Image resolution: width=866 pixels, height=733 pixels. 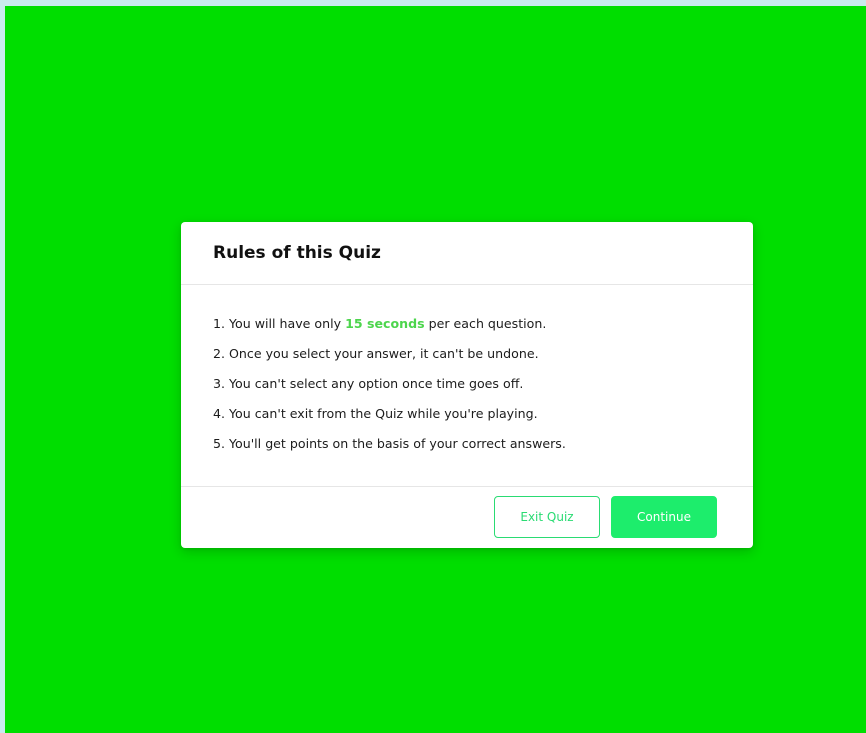 What do you see at coordinates (467, 517) in the screenshot?
I see `dialog-footer: Exit Quiz Continue` at bounding box center [467, 517].